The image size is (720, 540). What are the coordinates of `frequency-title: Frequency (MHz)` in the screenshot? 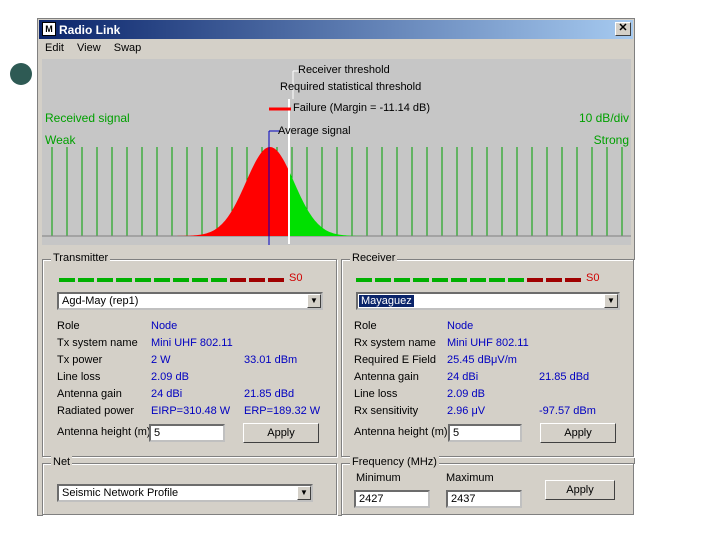 It's located at (394, 462).